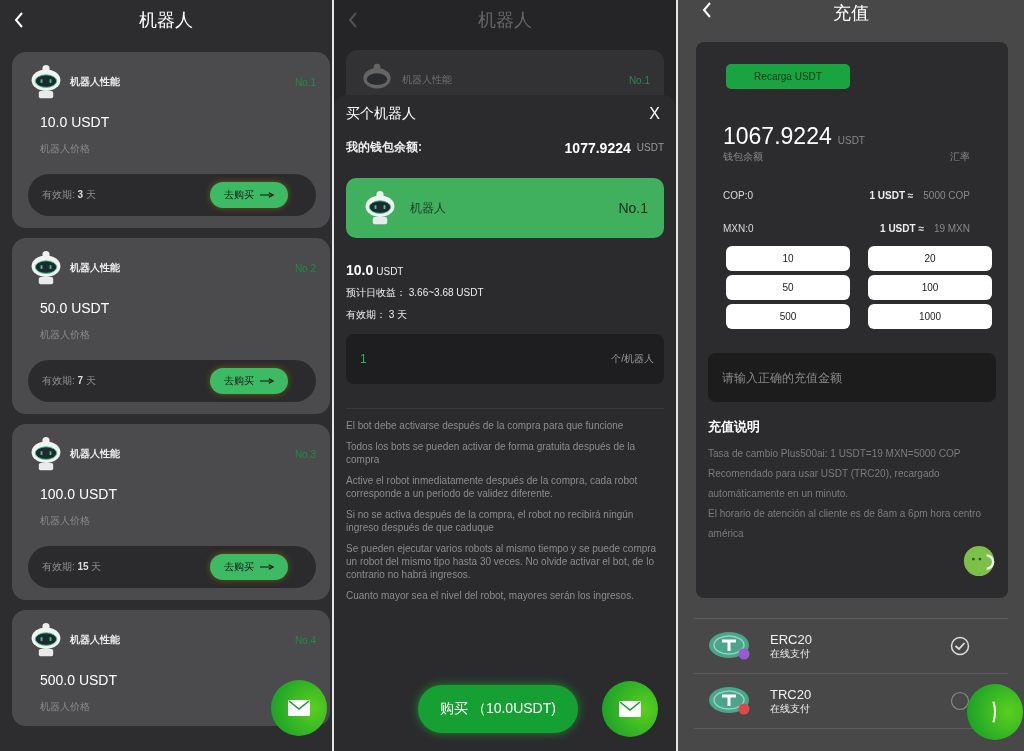  What do you see at coordinates (305, 454) in the screenshot?
I see `robot-number: No.3` at bounding box center [305, 454].